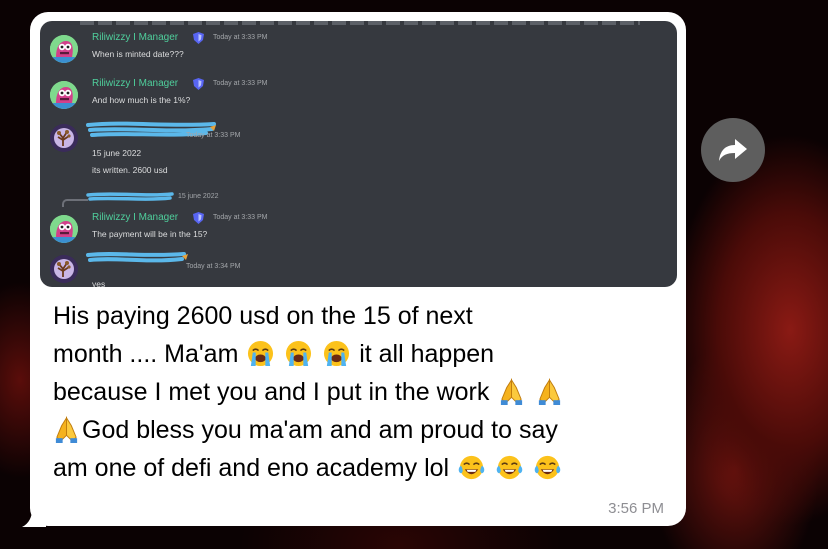 The width and height of the screenshot is (828, 549). What do you see at coordinates (263, 316) in the screenshot?
I see `caption-line: His paying 2600 usd on the 15 of next` at bounding box center [263, 316].